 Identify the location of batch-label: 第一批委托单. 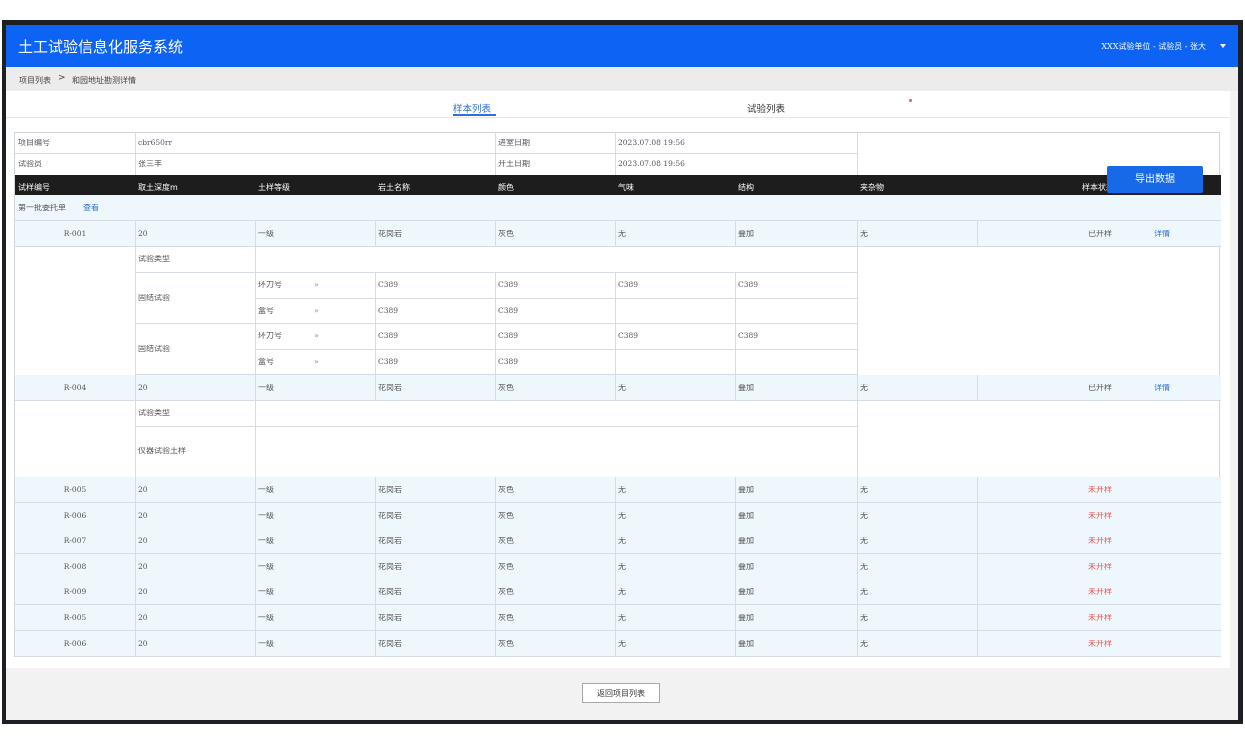
(42, 208).